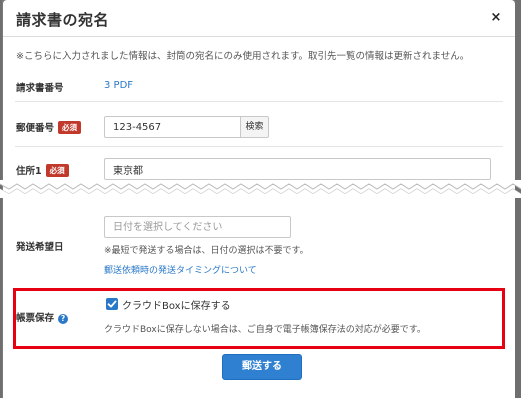 The height and width of the screenshot is (398, 521). Describe the element at coordinates (262, 367) in the screenshot. I see `send-by-mail-button: 郵送する` at that location.